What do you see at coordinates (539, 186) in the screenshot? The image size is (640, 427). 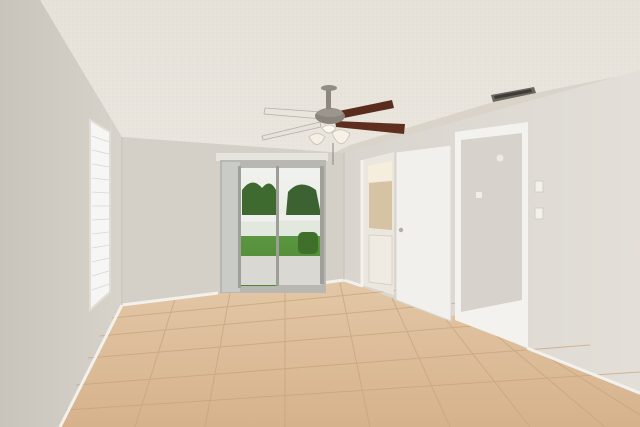 I see `light-switch` at bounding box center [539, 186].